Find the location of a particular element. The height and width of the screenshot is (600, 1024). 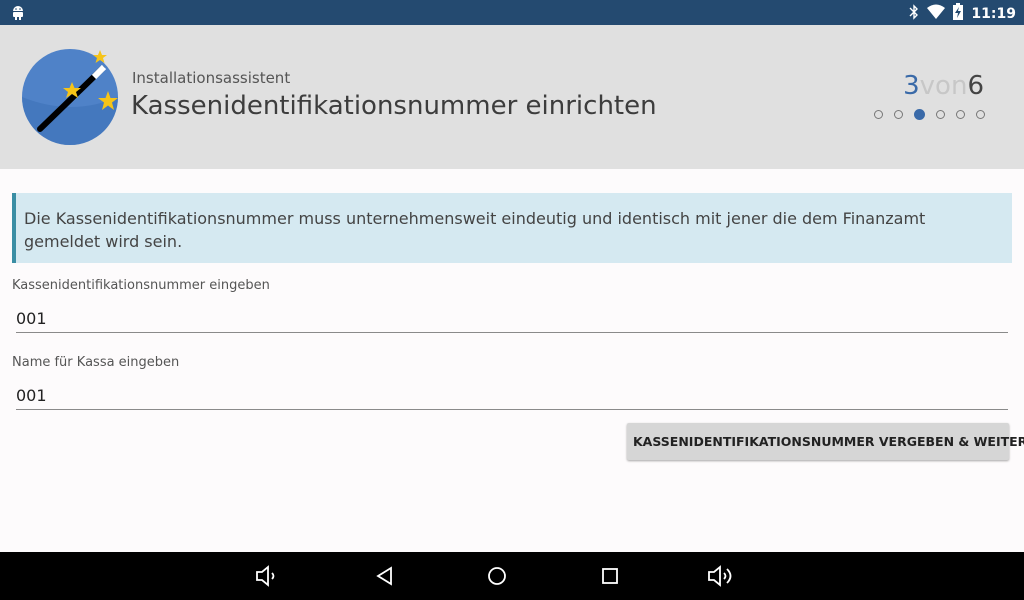

step-total: 6 is located at coordinates (975, 86).